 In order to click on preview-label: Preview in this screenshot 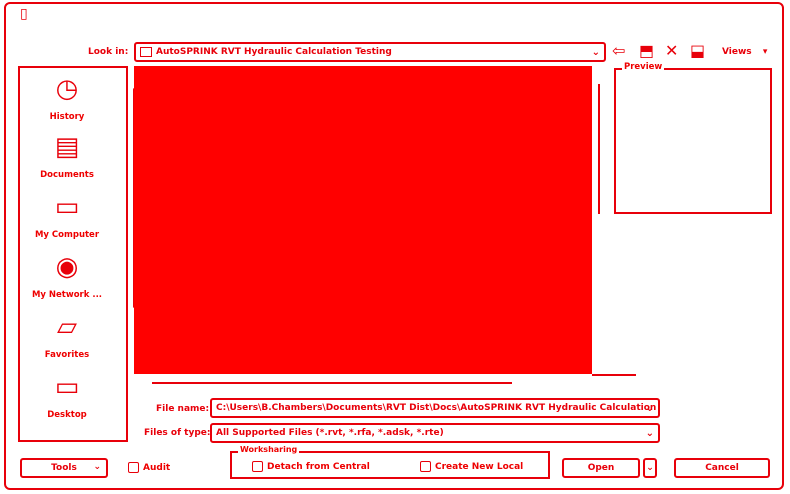, I will do `click(643, 67)`.